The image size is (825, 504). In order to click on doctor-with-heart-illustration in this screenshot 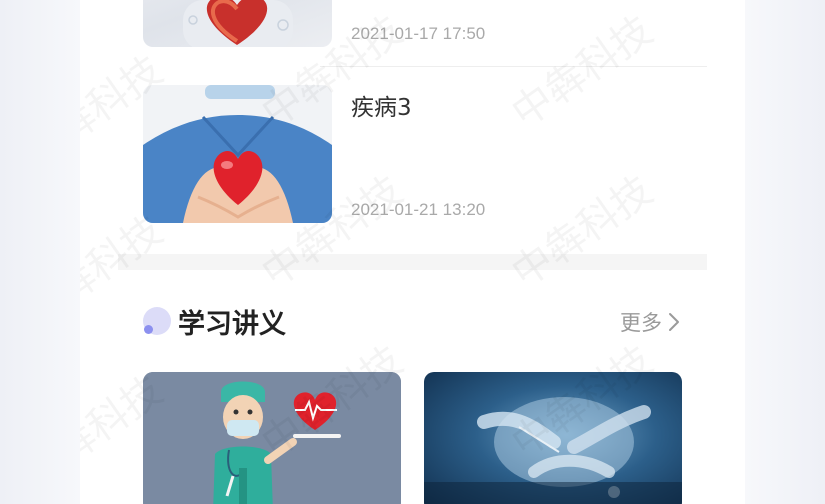, I will do `click(272, 438)`.